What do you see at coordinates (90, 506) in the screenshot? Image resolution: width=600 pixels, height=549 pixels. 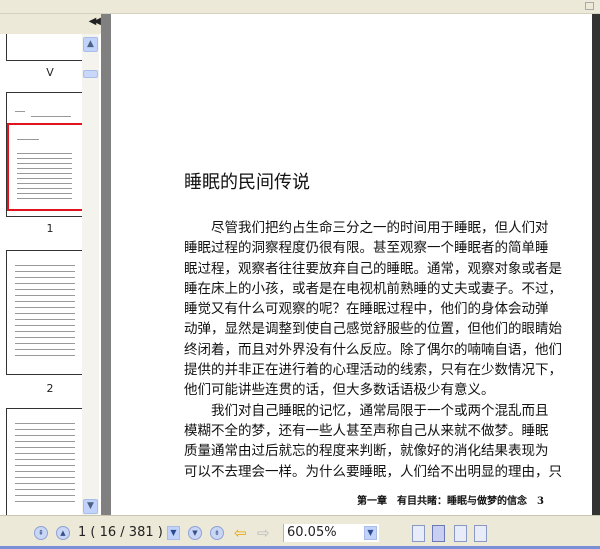 I see `scroll-down-button: ▼` at bounding box center [90, 506].